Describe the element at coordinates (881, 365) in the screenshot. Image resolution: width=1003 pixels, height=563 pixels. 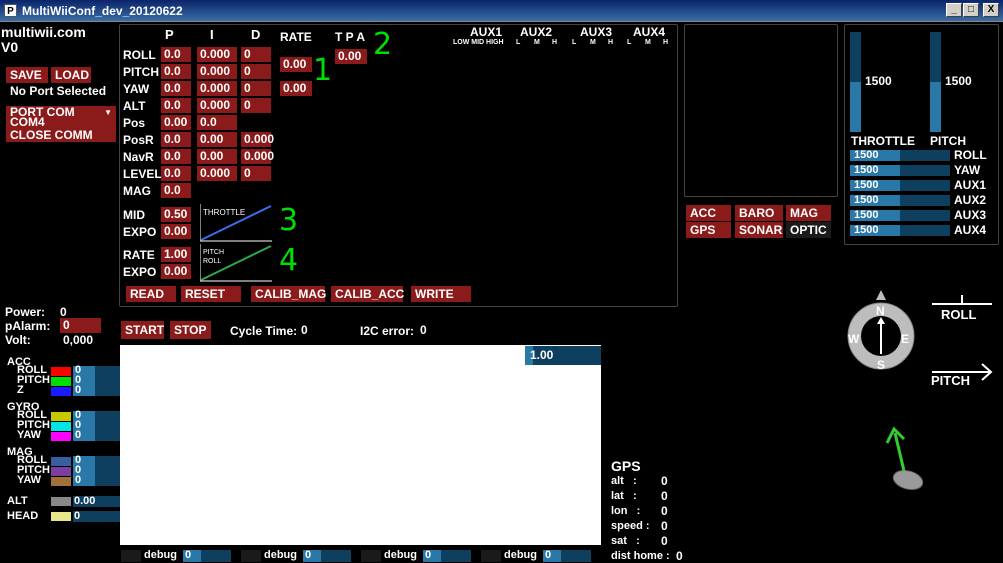
I see `compass-s: S` at that location.